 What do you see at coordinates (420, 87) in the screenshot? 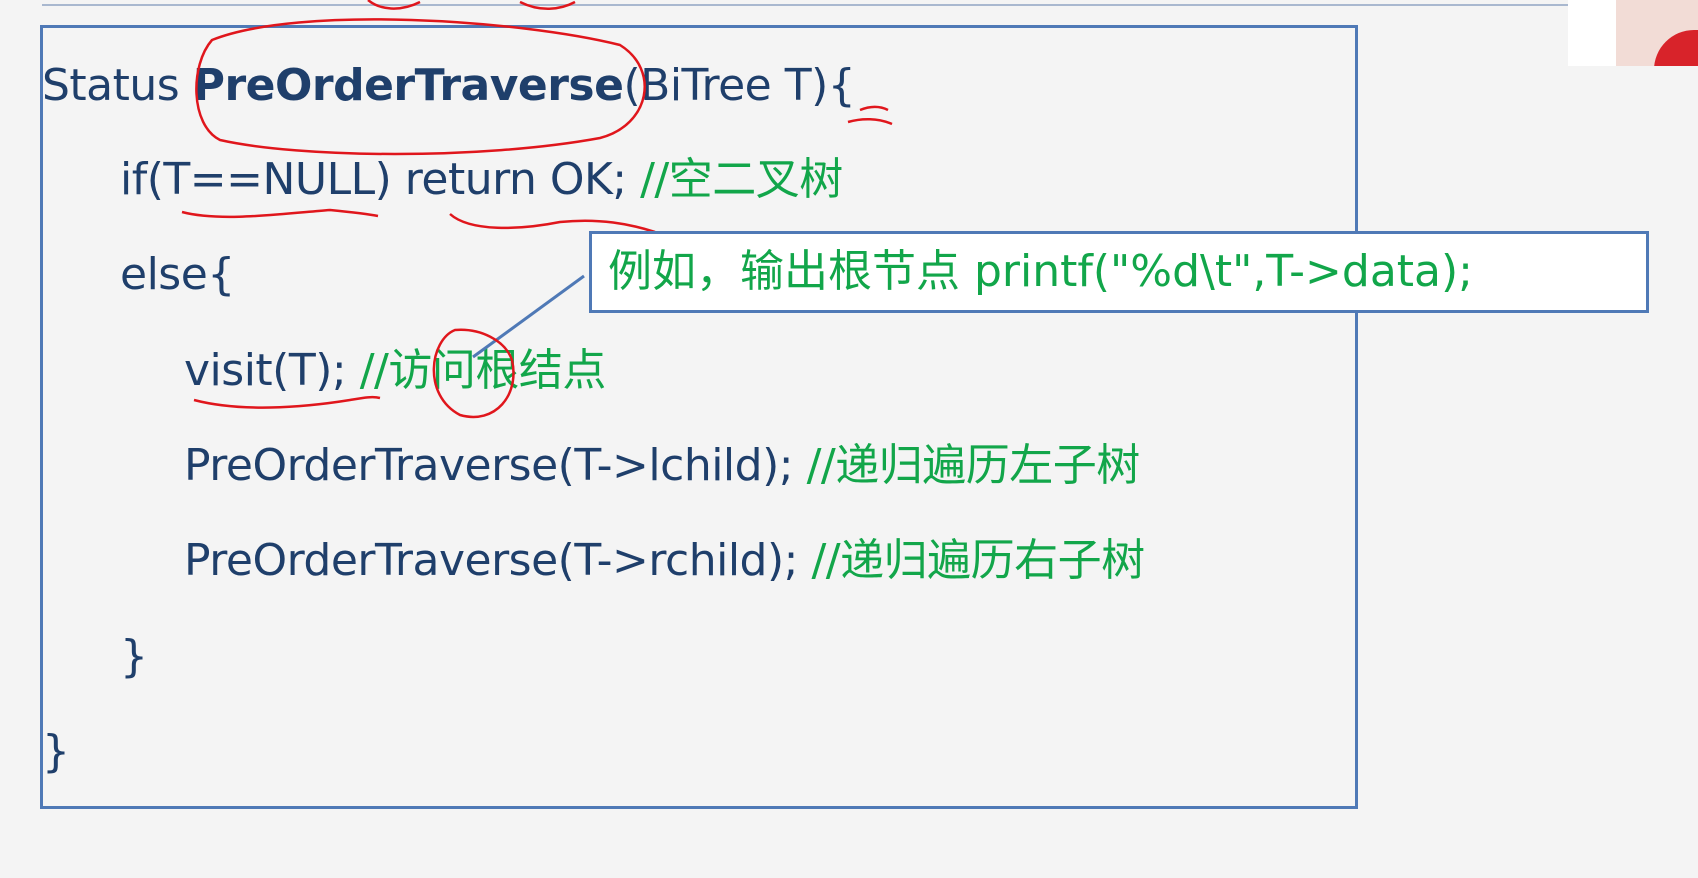
I see `function-name-circle` at bounding box center [420, 87].